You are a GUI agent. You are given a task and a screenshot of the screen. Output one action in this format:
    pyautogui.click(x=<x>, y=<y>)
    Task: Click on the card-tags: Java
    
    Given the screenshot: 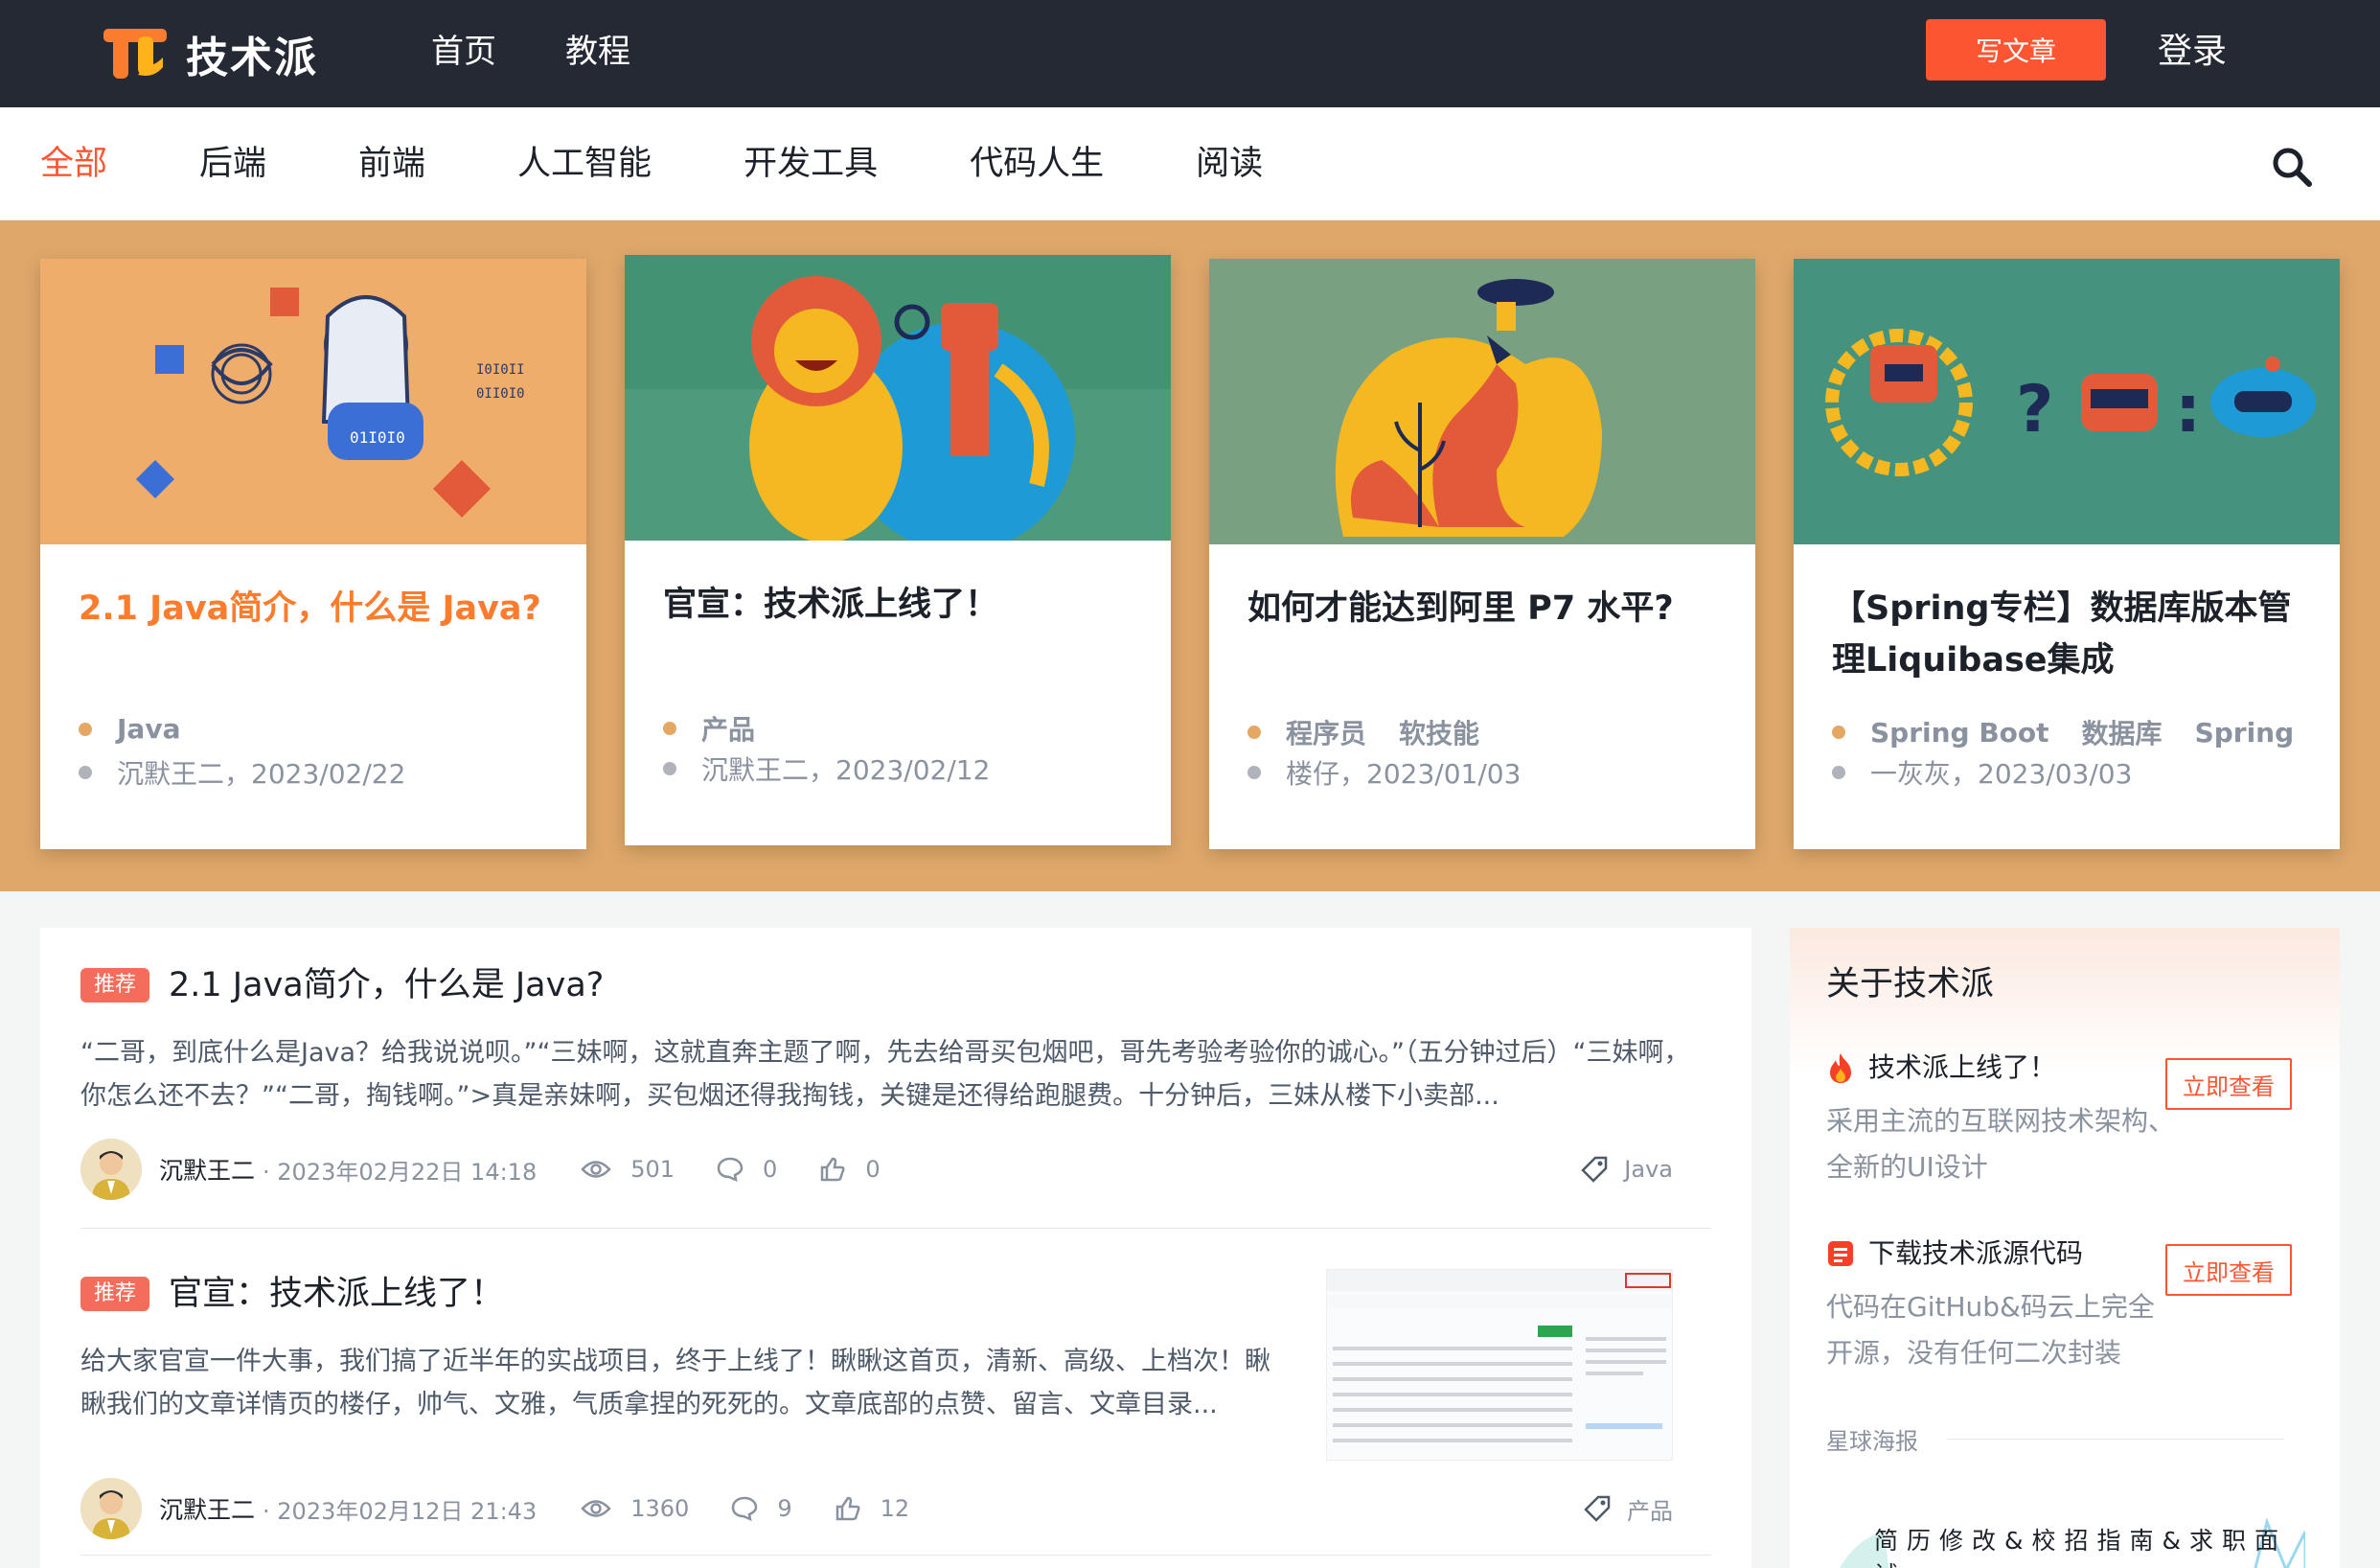 What is the action you would take?
    pyautogui.click(x=146, y=729)
    